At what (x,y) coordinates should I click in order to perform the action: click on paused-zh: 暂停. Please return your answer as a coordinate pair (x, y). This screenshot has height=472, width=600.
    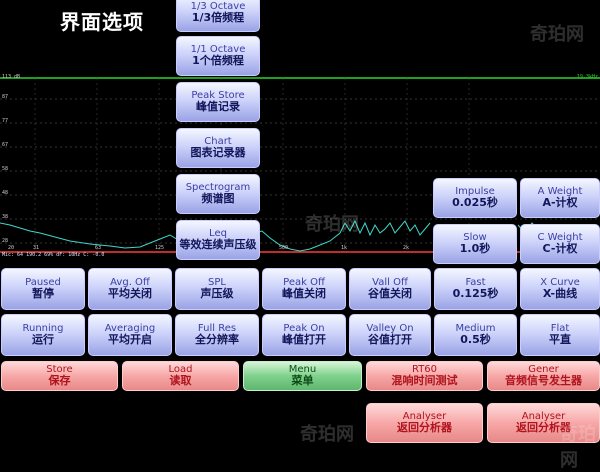
    Looking at the image, I should click on (43, 294).